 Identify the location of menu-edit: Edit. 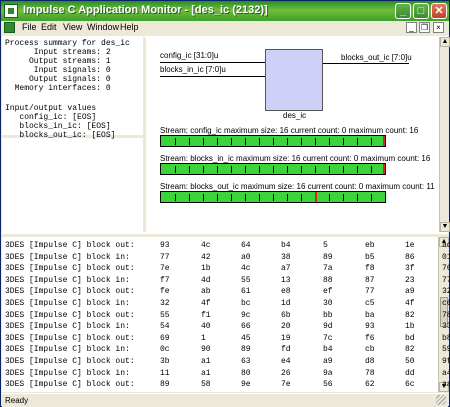
(49, 27).